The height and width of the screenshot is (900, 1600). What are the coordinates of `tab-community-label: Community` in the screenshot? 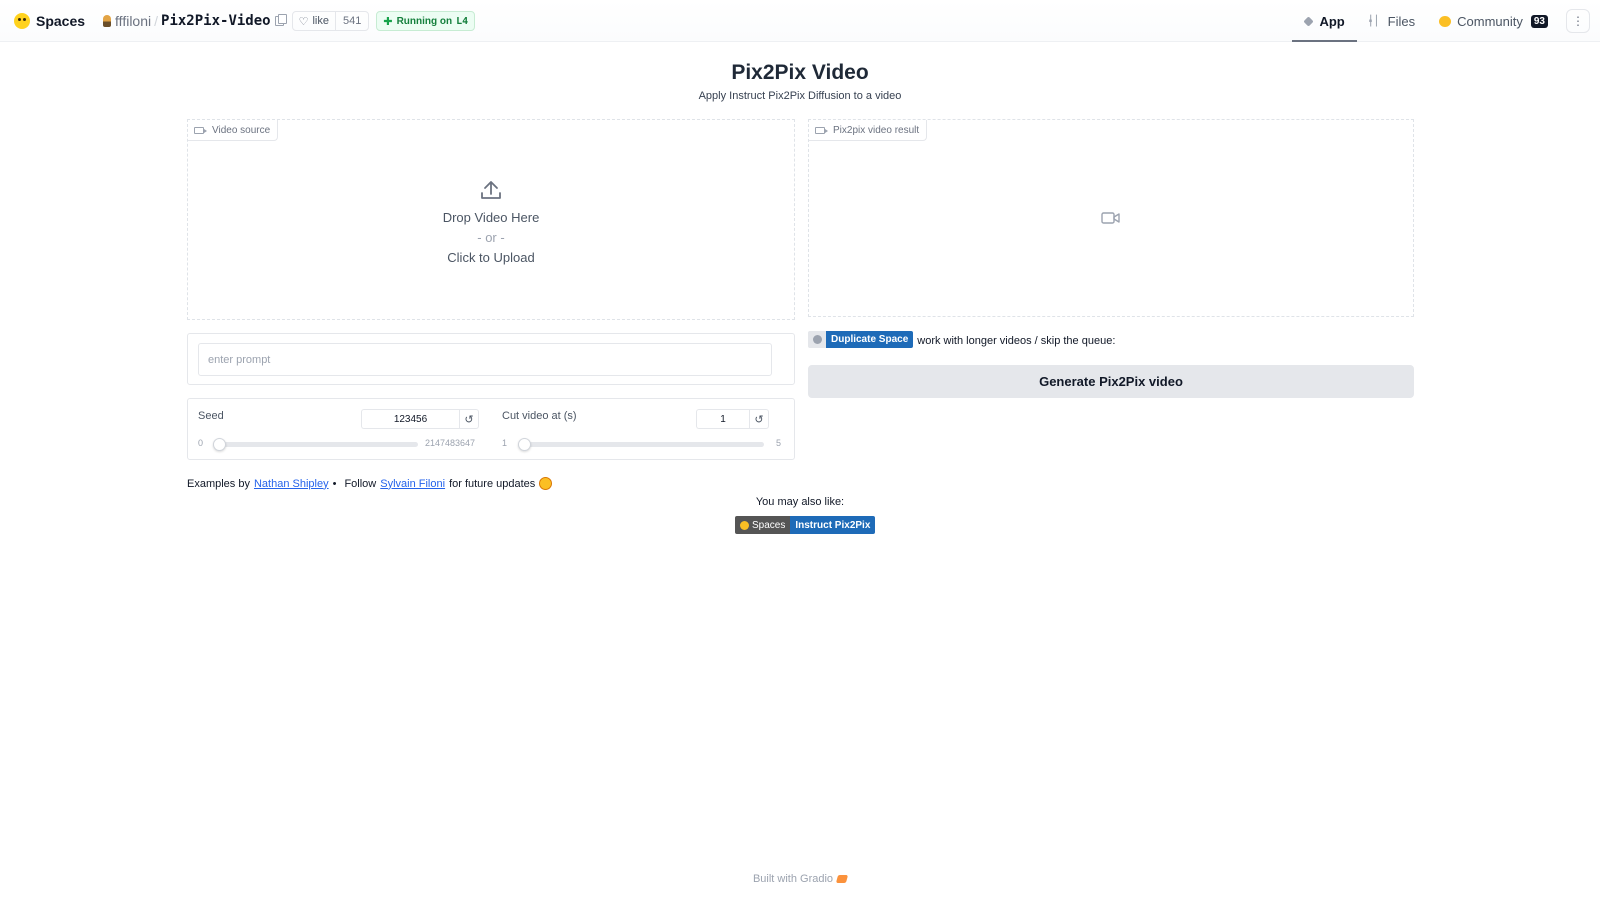 It's located at (1490, 21).